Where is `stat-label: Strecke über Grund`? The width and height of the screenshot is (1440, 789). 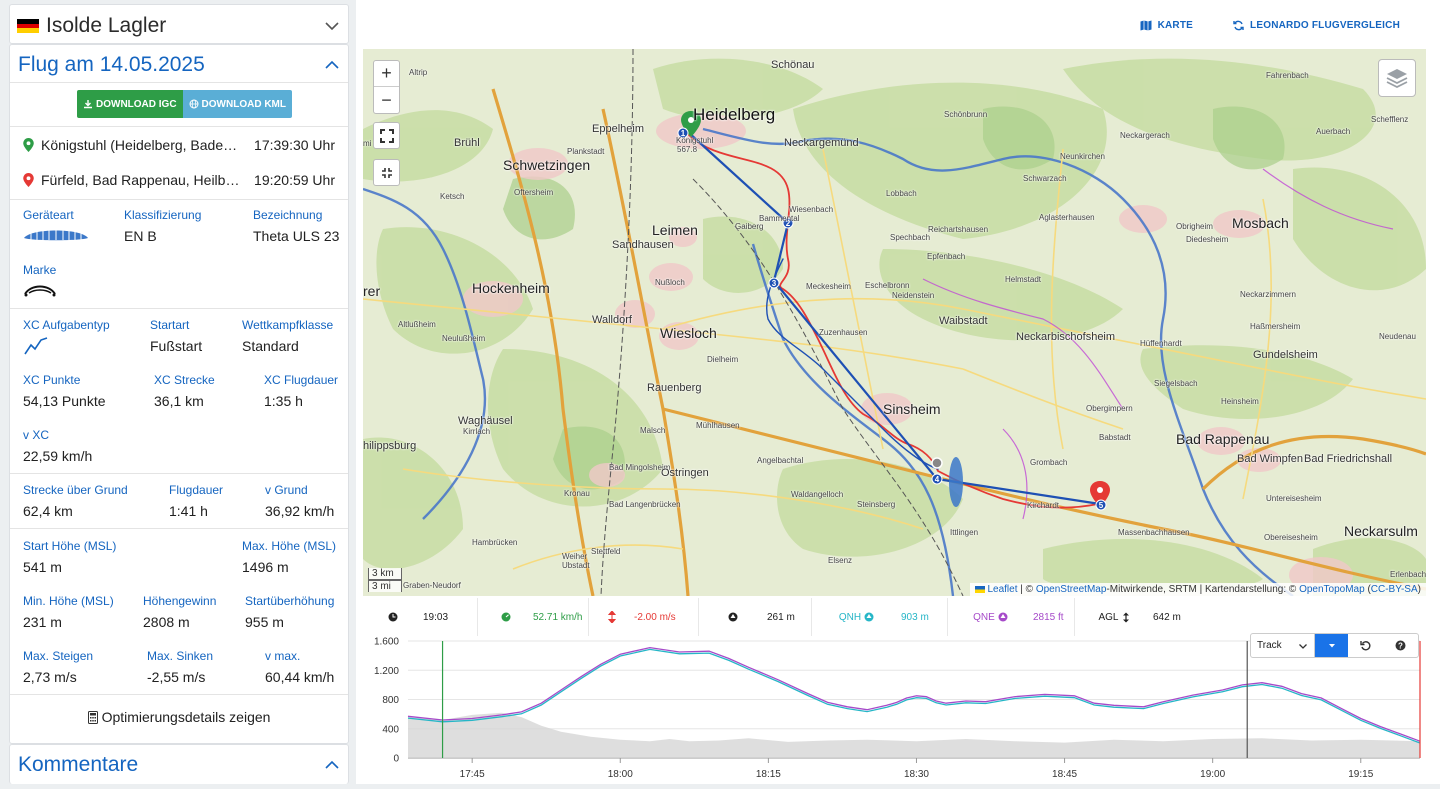 stat-label: Strecke über Grund is located at coordinates (75, 490).